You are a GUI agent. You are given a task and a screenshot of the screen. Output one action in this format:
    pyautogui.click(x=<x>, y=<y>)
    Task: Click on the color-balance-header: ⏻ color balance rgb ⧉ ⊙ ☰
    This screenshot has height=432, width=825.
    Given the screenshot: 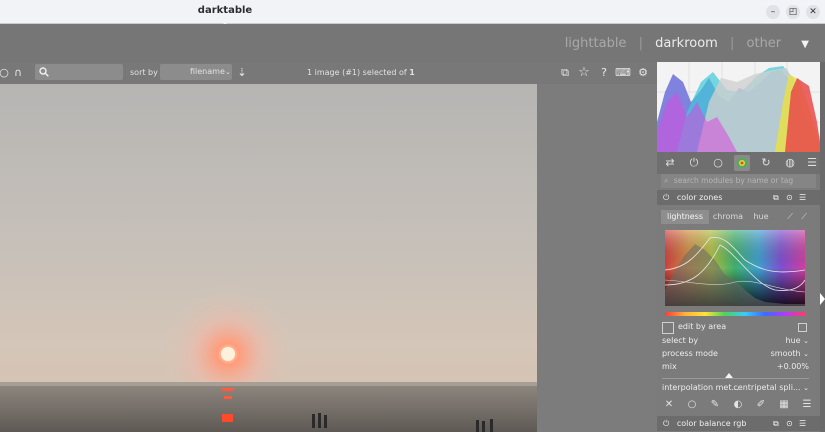 What is the action you would take?
    pyautogui.click(x=738, y=423)
    